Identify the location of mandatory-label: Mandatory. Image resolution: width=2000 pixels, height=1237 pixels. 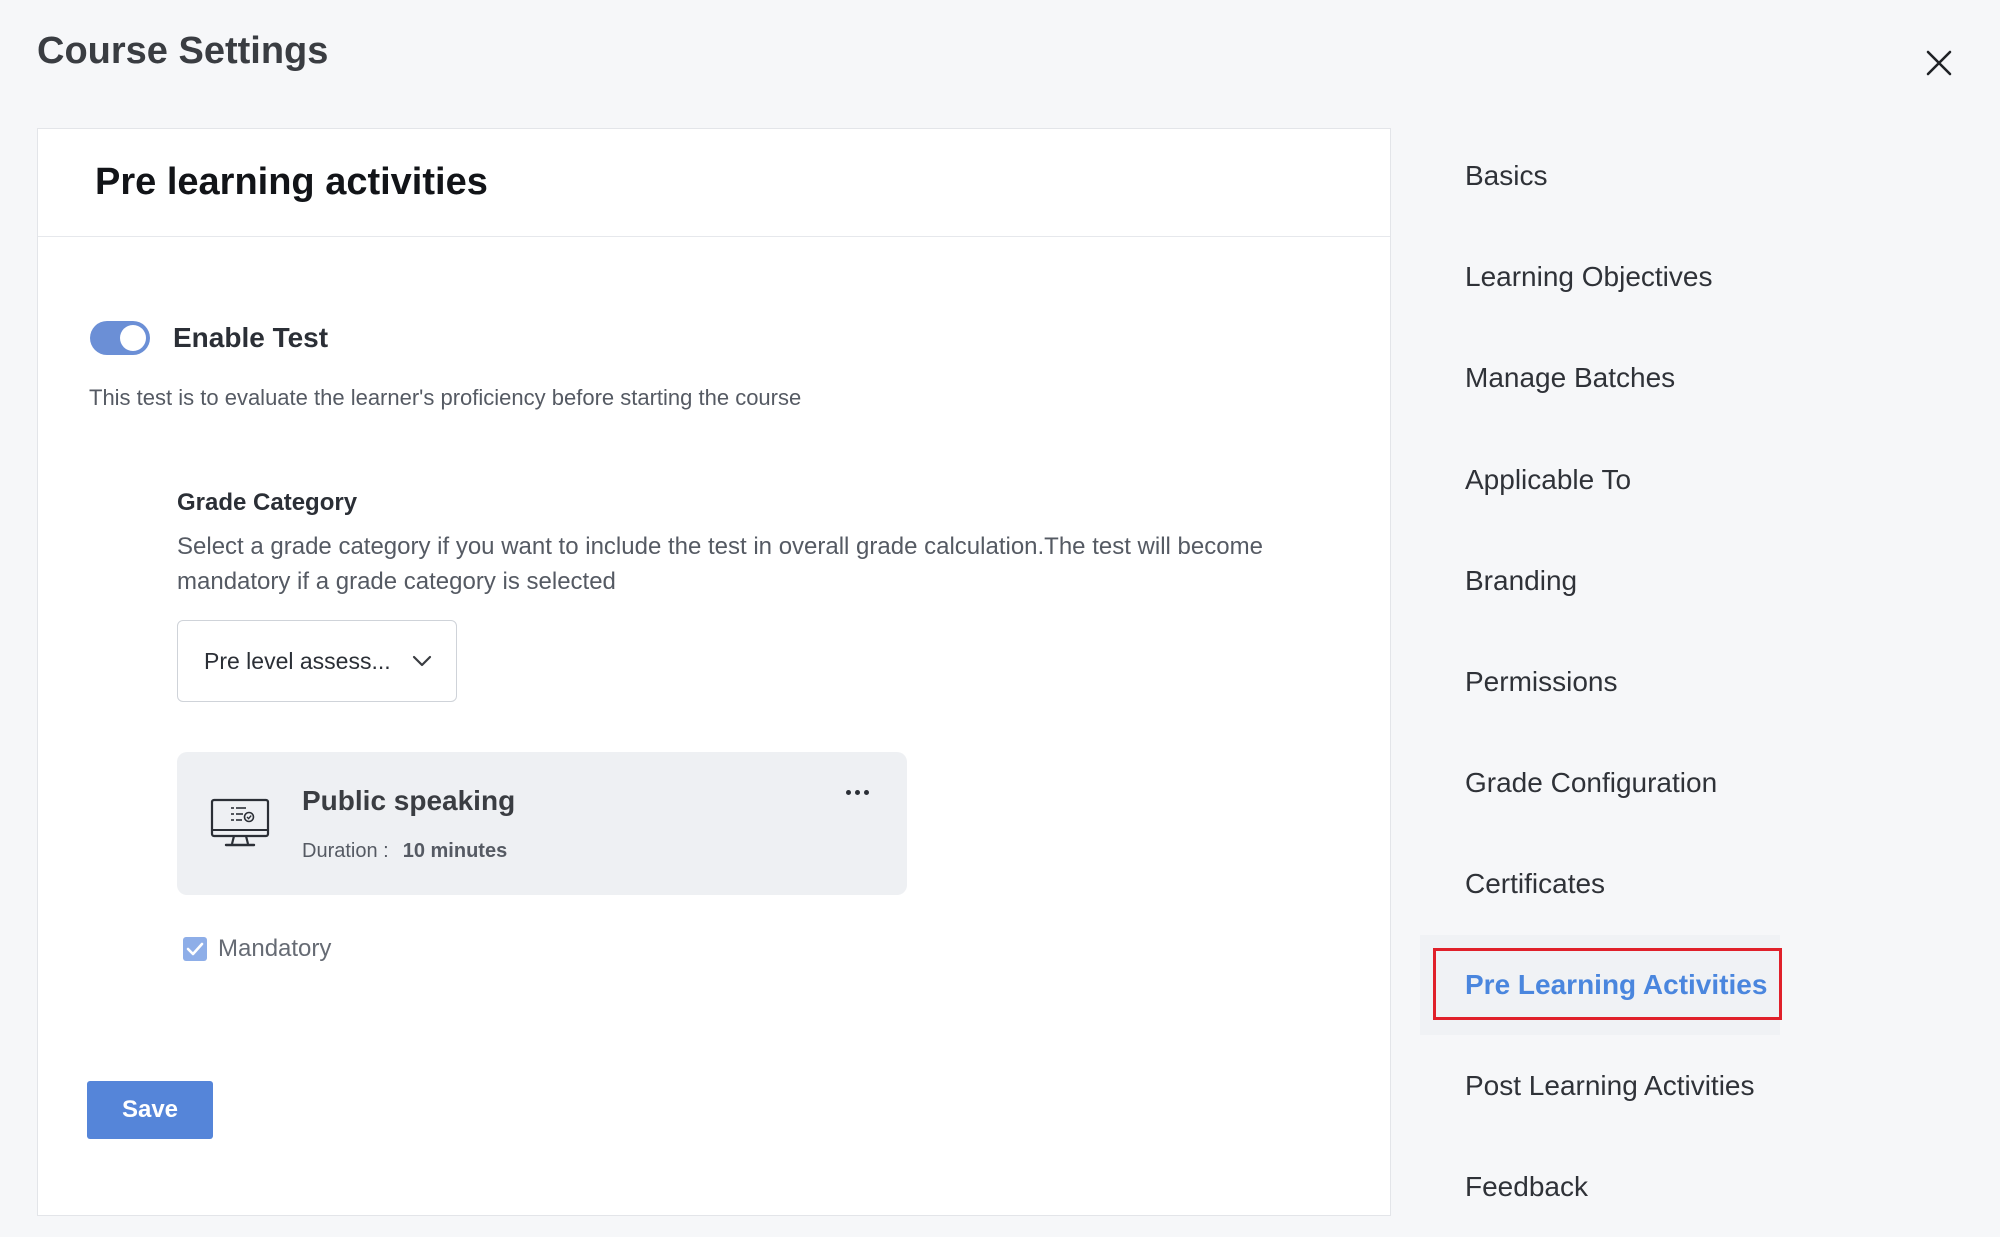
(275, 948).